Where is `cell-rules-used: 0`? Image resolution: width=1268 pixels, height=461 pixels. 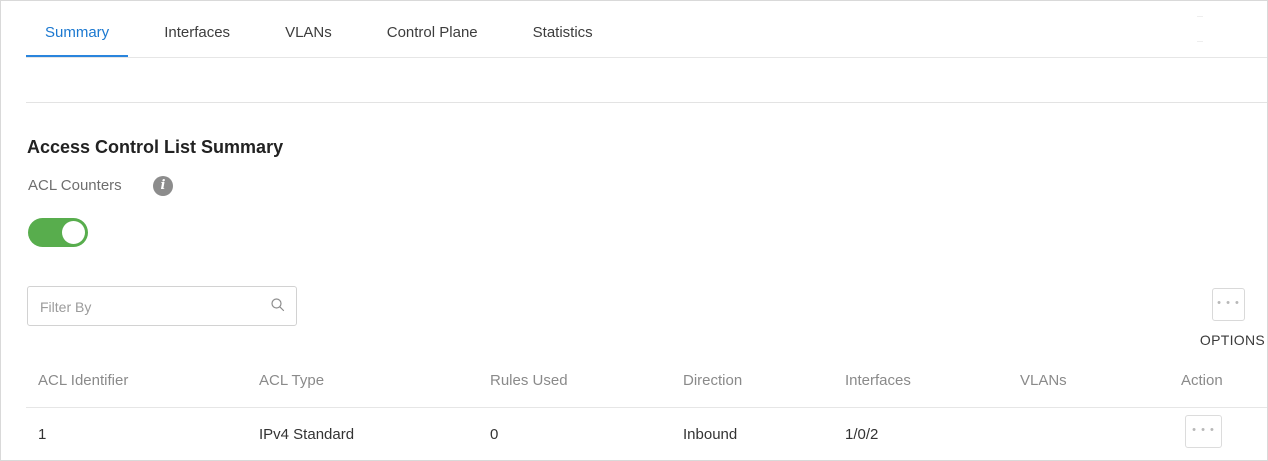 cell-rules-used: 0 is located at coordinates (494, 434).